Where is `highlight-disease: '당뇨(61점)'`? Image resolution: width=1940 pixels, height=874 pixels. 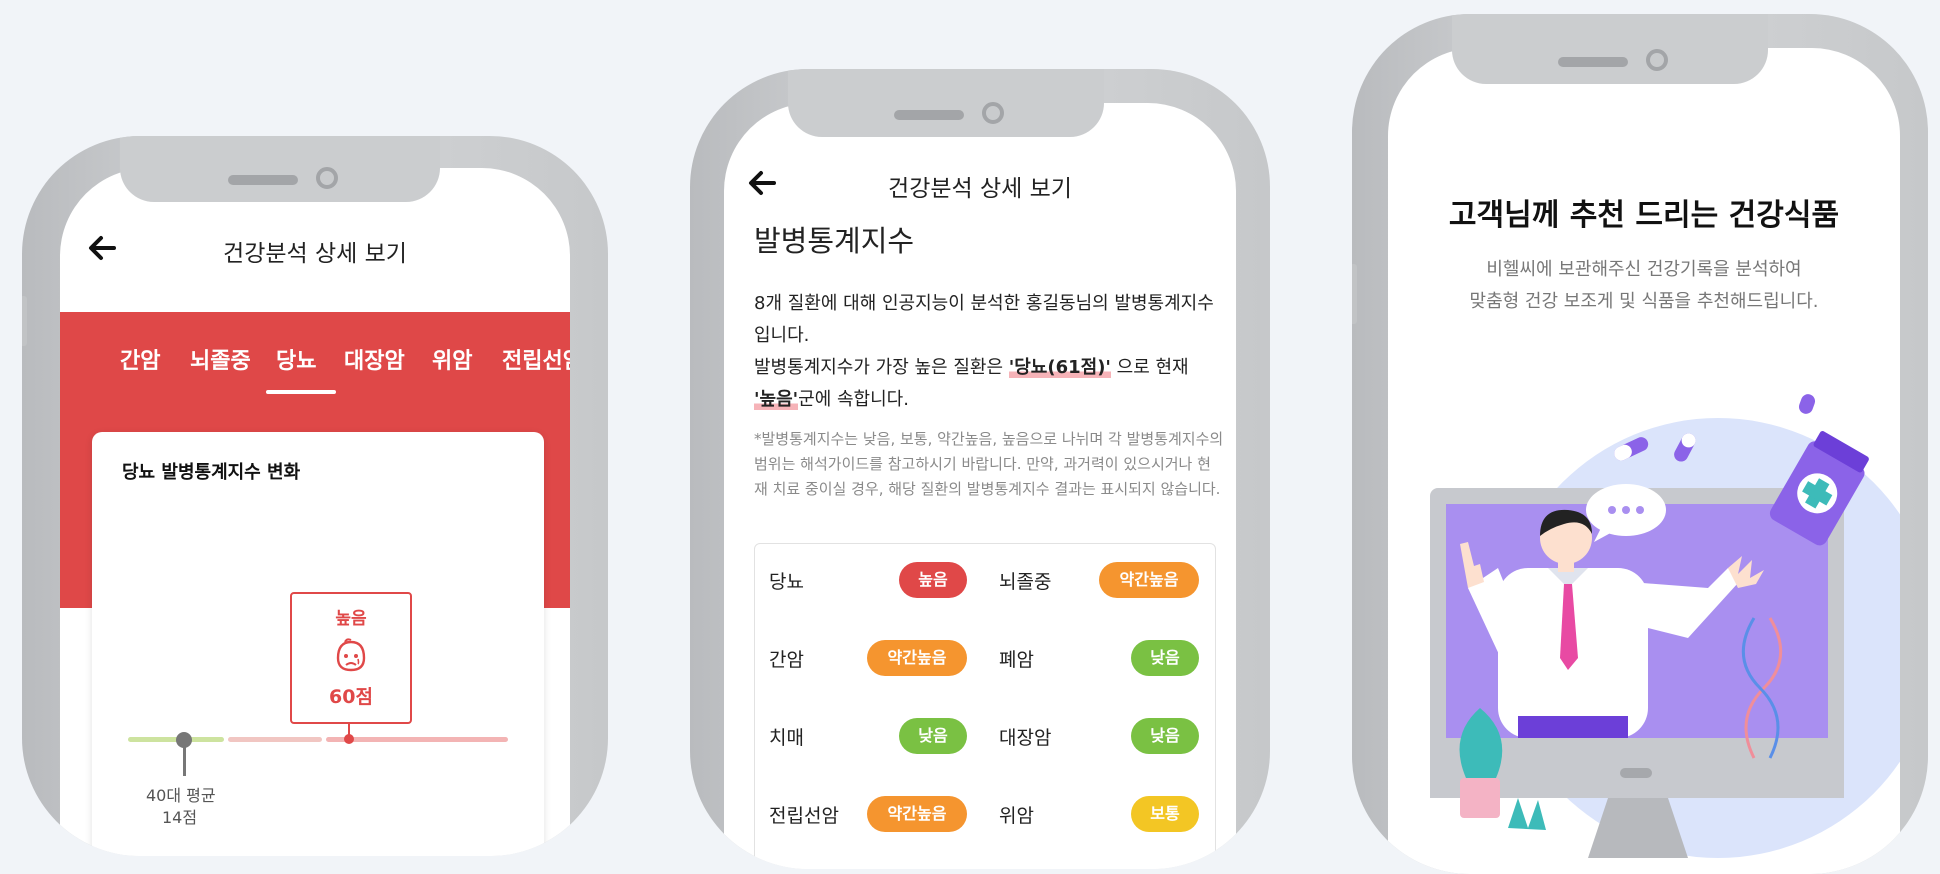
highlight-disease: '당뇨(61점)' is located at coordinates (1059, 367).